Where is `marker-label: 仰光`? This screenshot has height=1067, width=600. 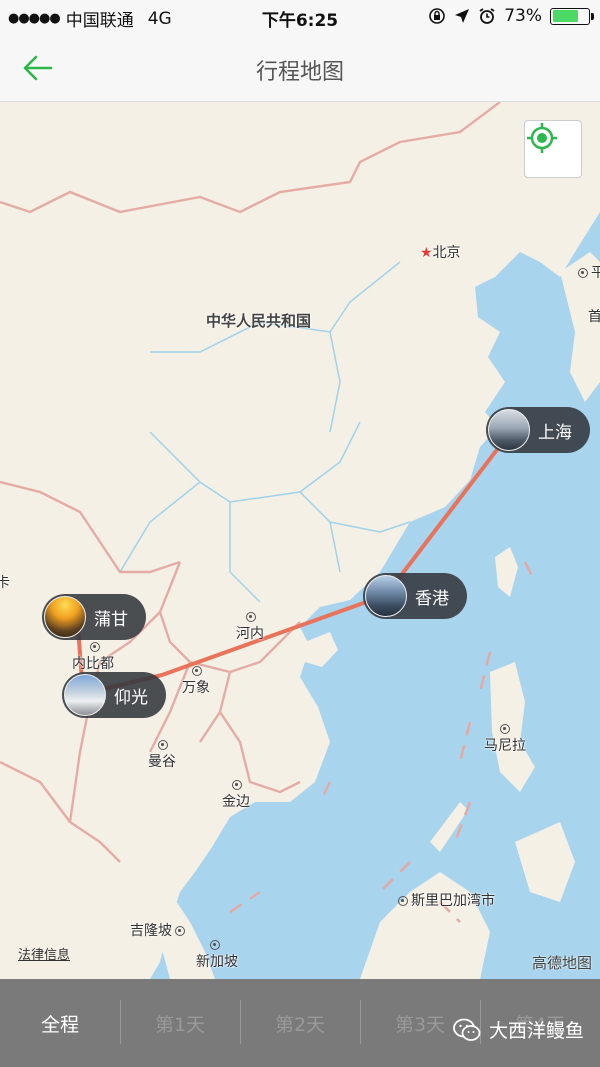 marker-label: 仰光 is located at coordinates (131, 697).